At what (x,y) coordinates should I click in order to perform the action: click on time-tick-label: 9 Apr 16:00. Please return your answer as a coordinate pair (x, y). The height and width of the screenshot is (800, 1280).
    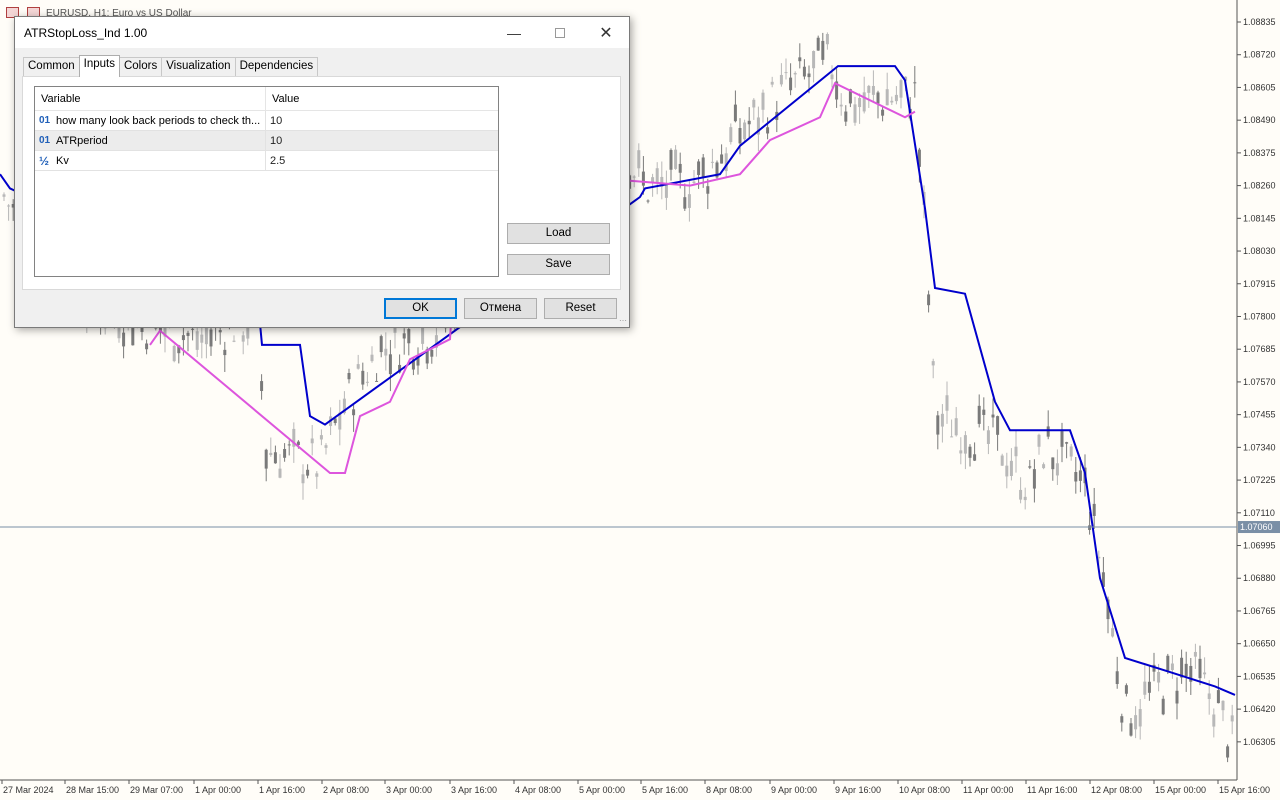
    Looking at the image, I should click on (858, 790).